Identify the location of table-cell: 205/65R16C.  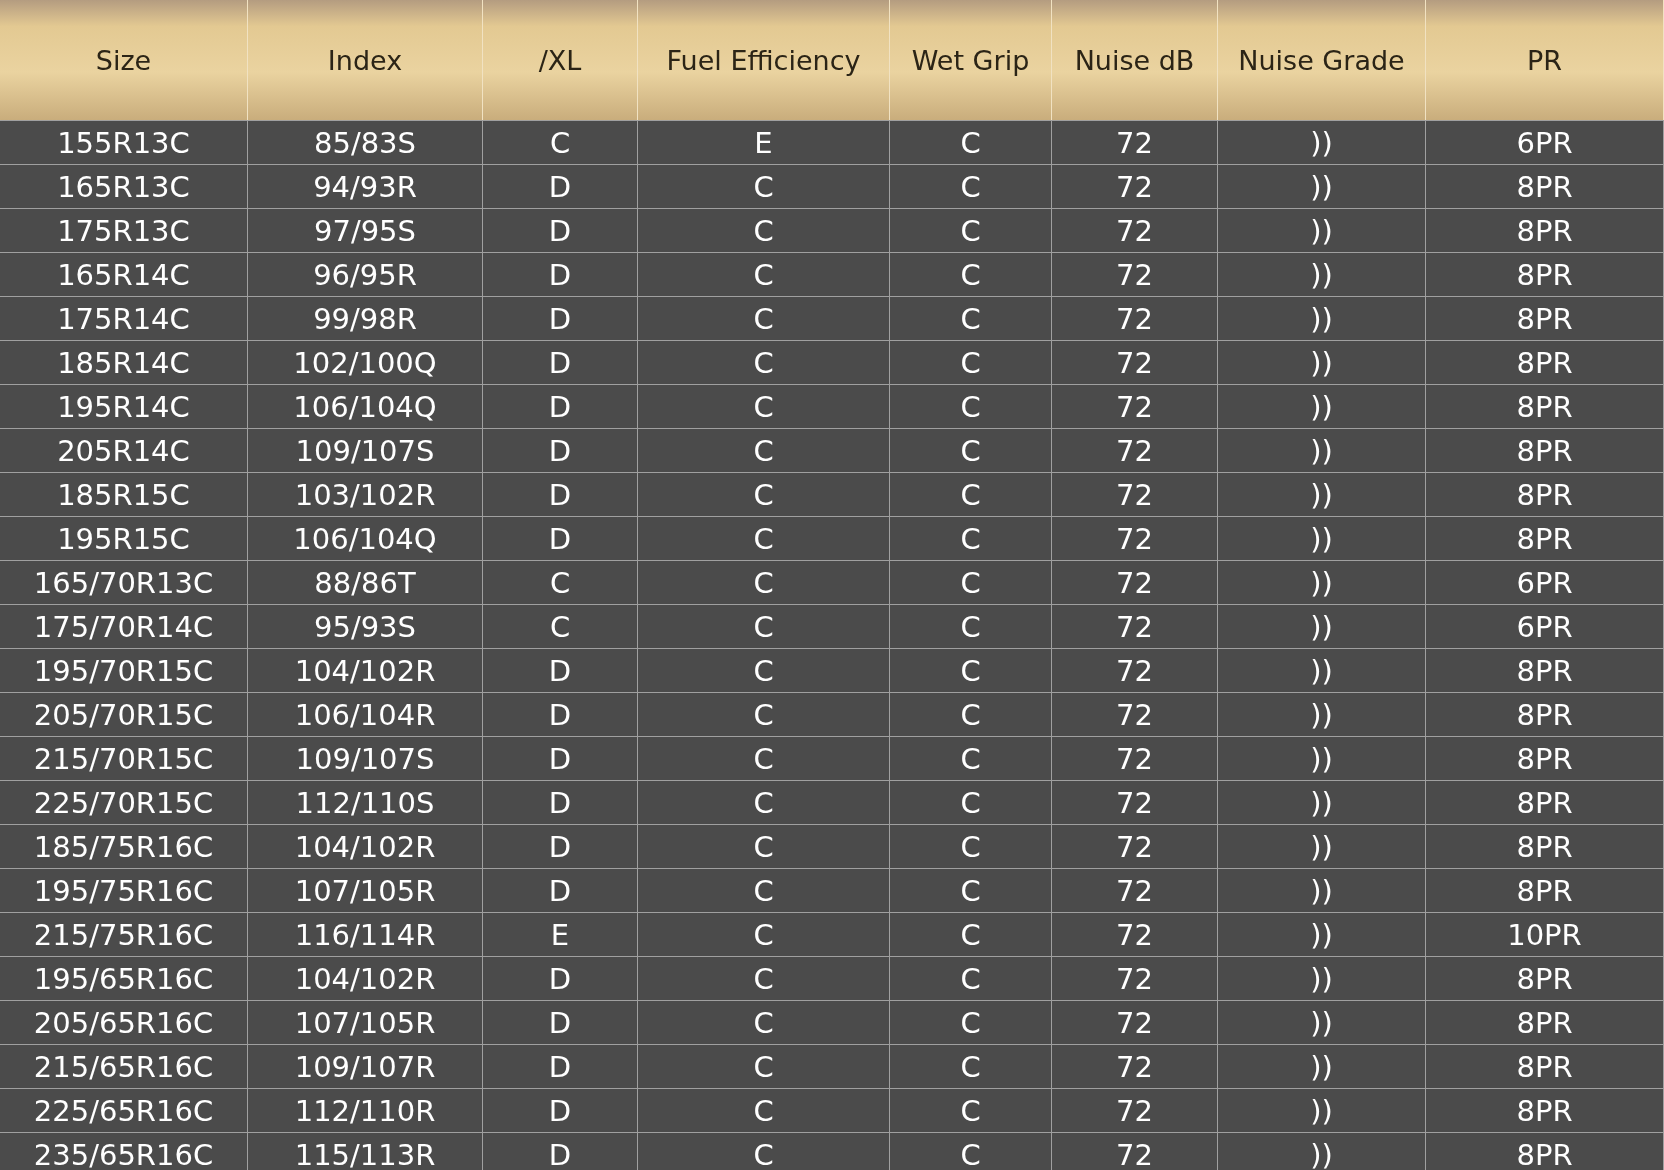
(124, 1022).